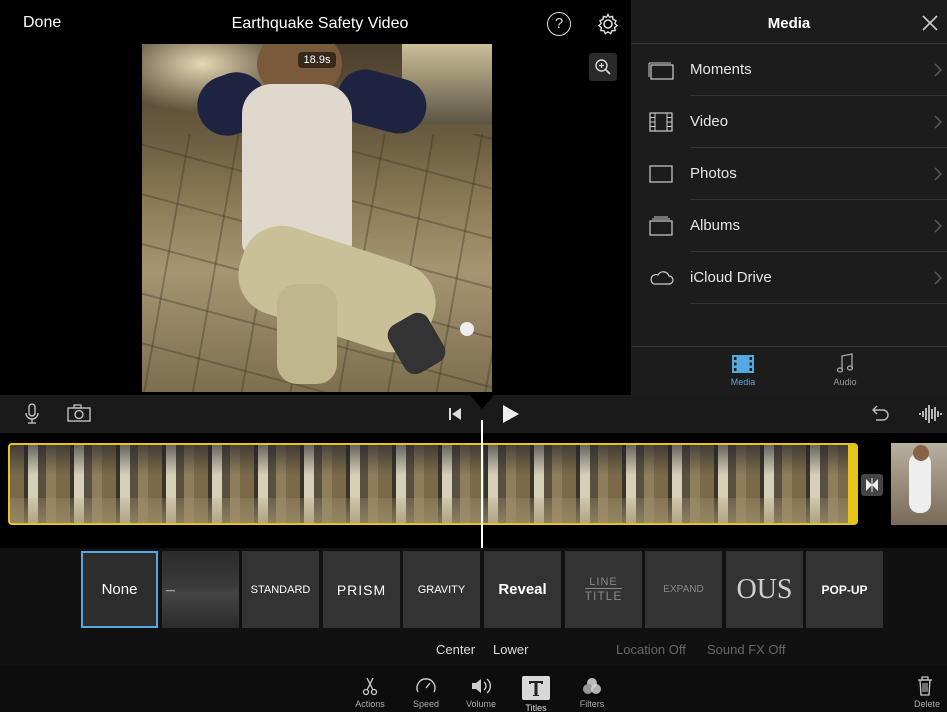 This screenshot has width=947, height=712. Describe the element at coordinates (930, 414) in the screenshot. I see `waveform-icon` at that location.